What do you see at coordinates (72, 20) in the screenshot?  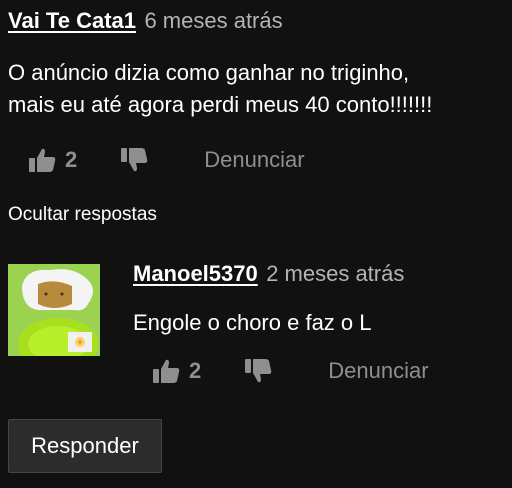 I see `comment-author-link: Vai Te Cata1` at bounding box center [72, 20].